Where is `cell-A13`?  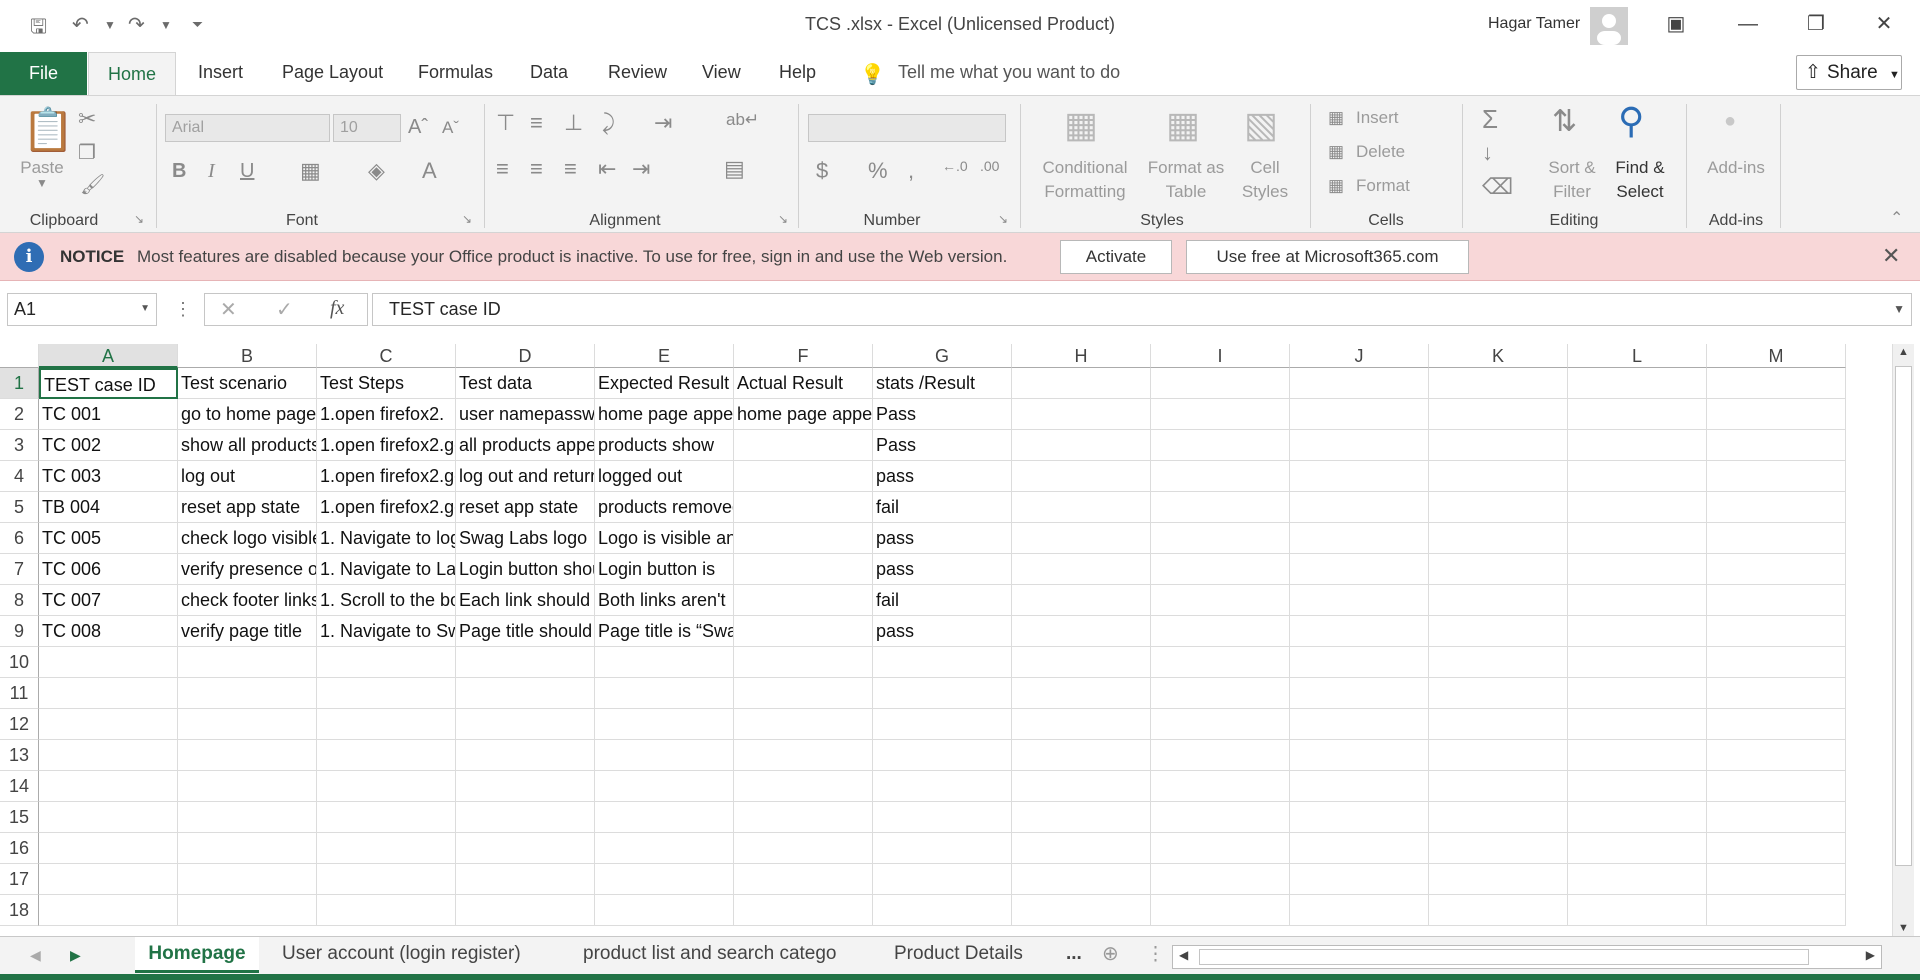
cell-A13 is located at coordinates (108, 755).